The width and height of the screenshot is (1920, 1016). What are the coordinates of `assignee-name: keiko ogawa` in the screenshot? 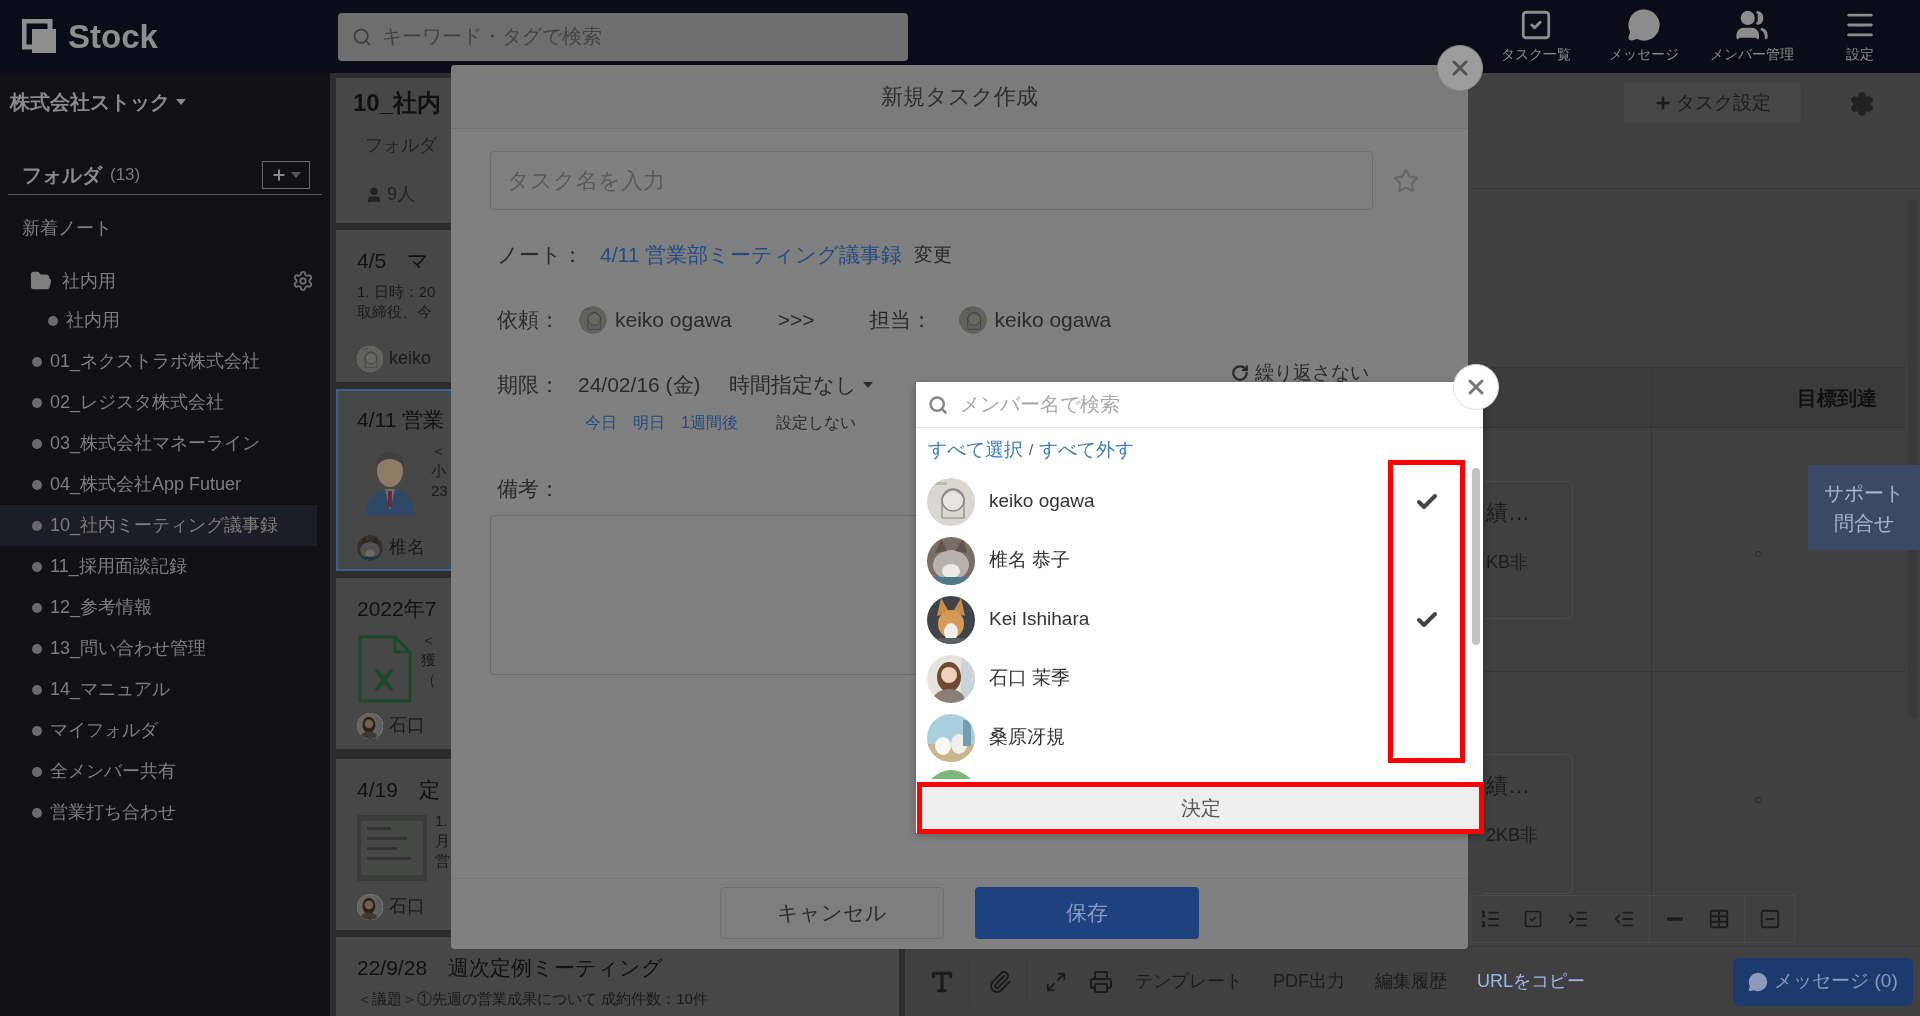 It's located at (1053, 320).